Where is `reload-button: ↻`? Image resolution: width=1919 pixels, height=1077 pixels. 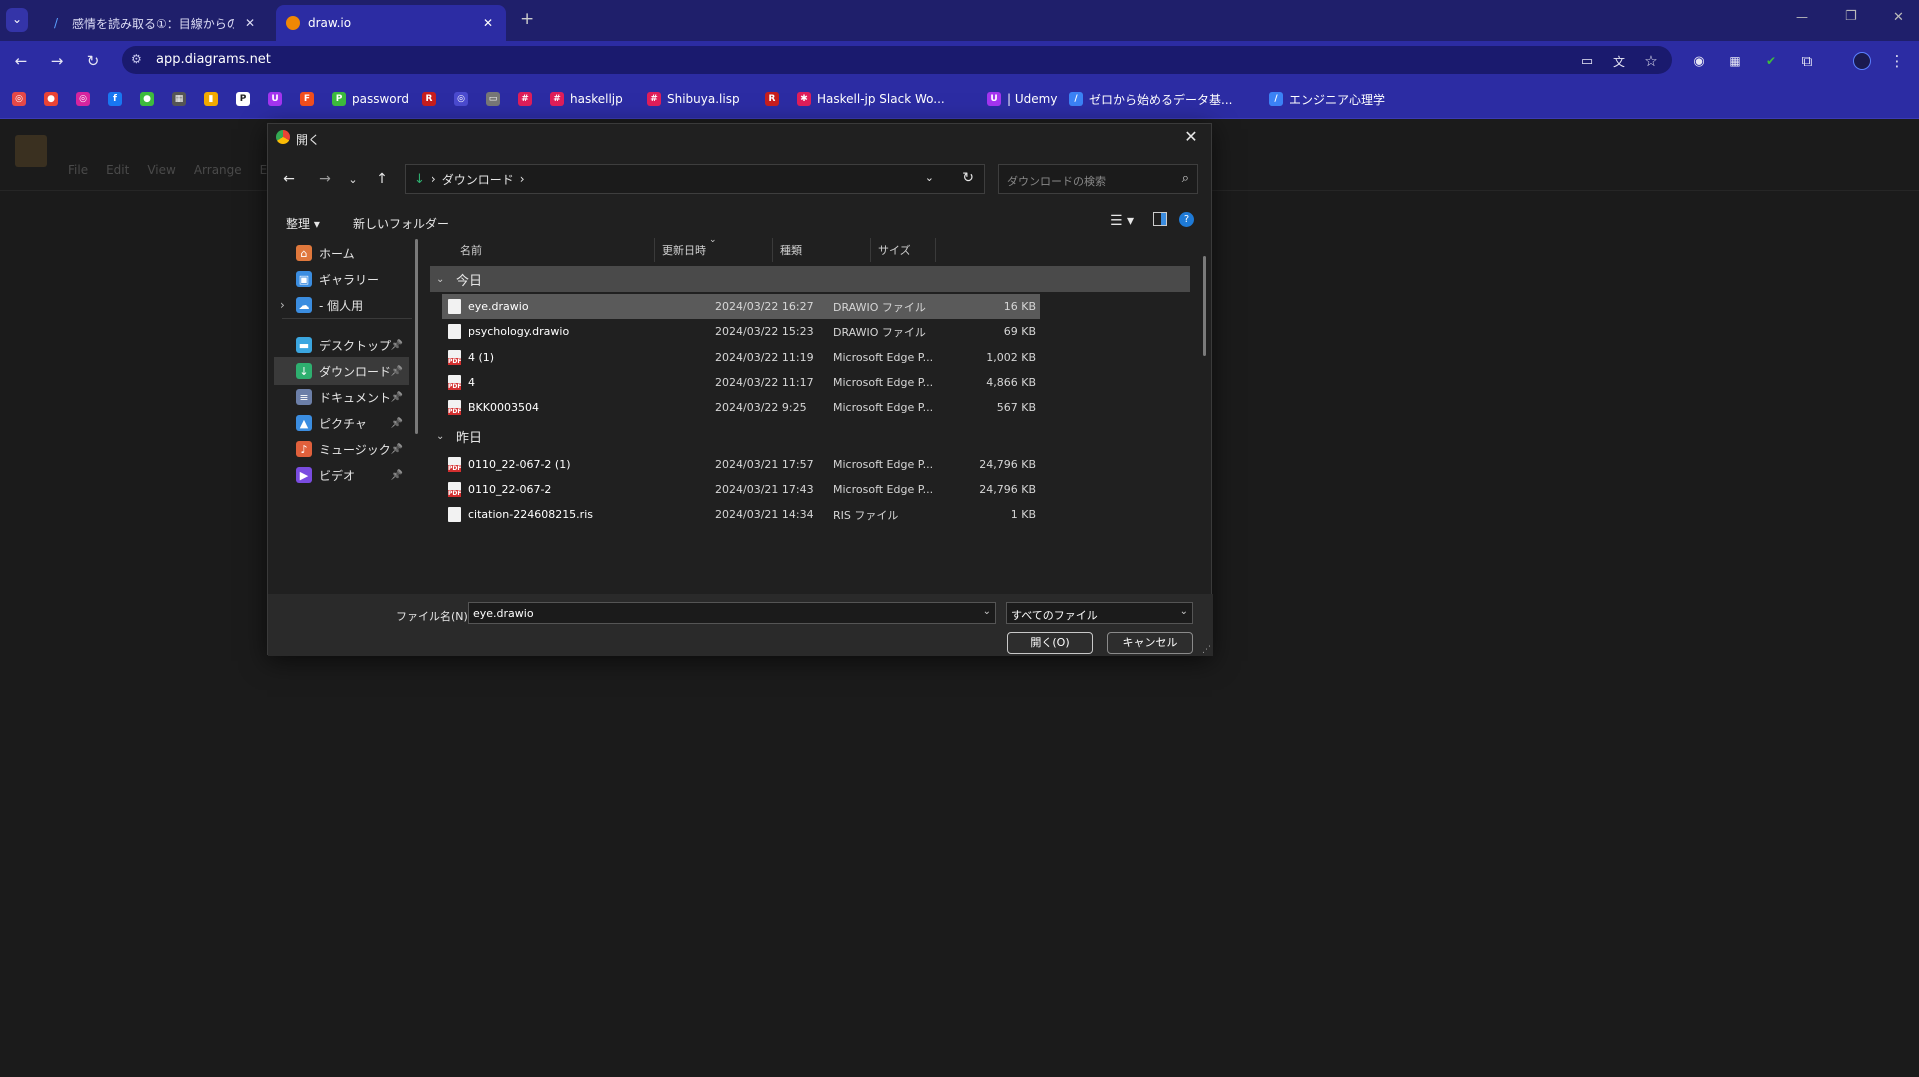
reload-button: ↻ is located at coordinates (93, 61).